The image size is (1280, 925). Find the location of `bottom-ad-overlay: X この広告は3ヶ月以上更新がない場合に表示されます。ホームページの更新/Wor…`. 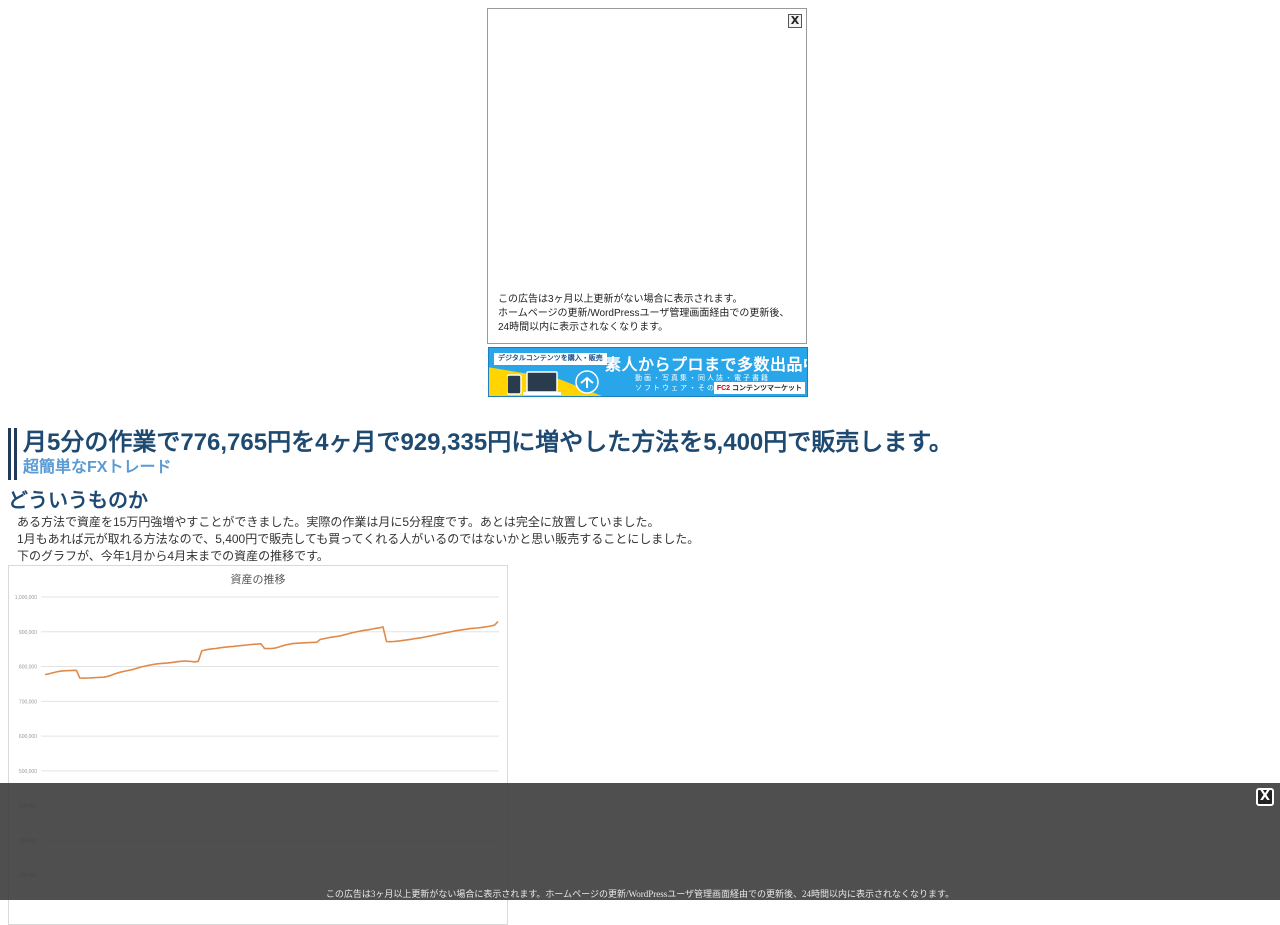

bottom-ad-overlay: X この広告は3ヶ月以上更新がない場合に表示されます。ホームページの更新/Wor… is located at coordinates (640, 841).